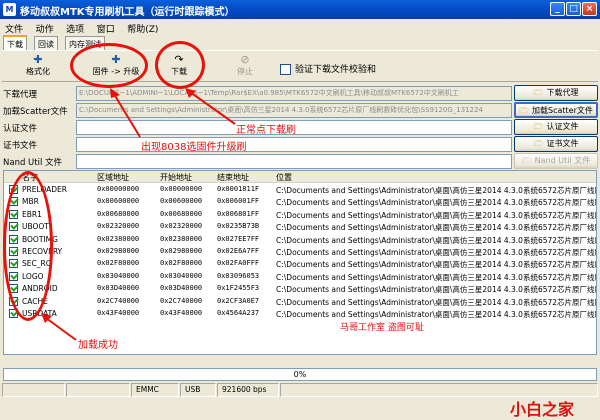  What do you see at coordinates (238, 250) in the screenshot?
I see `end-address: 0x02E6A7FF` at bounding box center [238, 250].